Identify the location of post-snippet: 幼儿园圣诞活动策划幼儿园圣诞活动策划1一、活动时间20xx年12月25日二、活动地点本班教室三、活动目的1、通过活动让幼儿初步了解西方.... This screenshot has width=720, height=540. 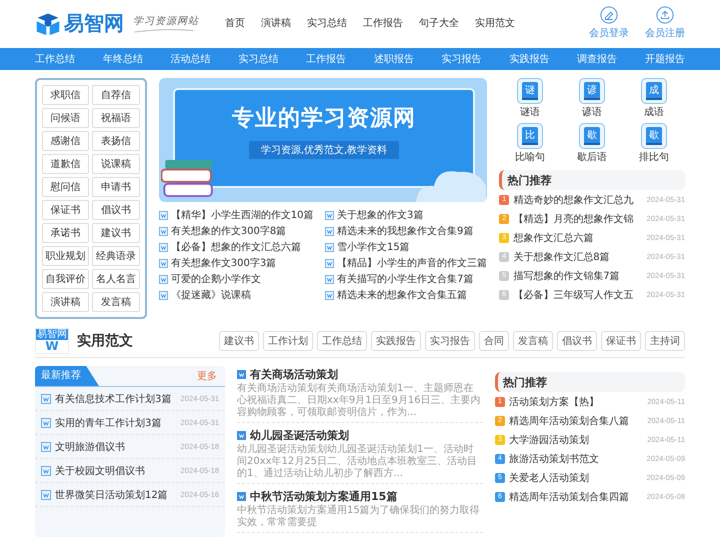
(357, 462).